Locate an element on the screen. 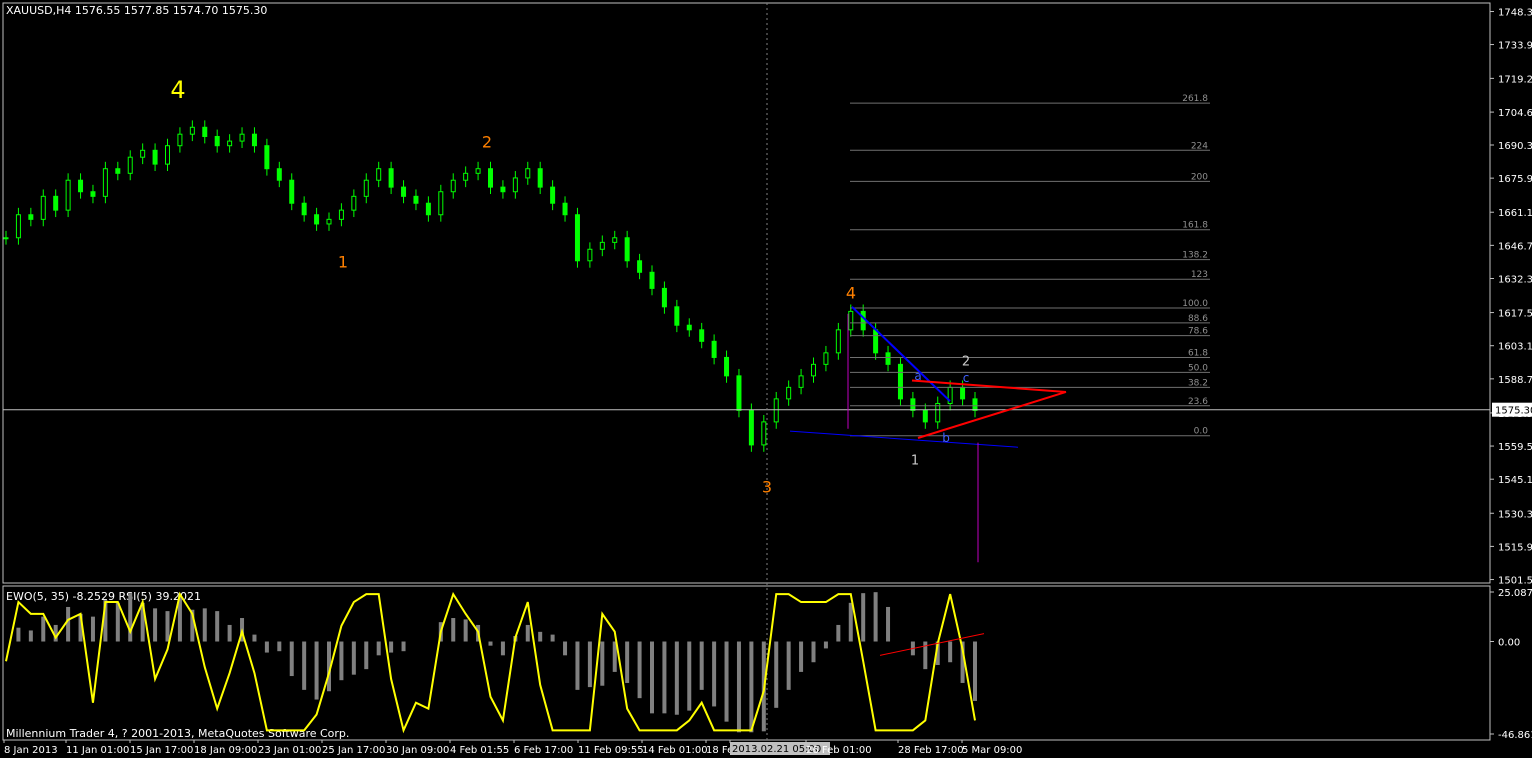  time-tick-label: 18 Jan 09:00 is located at coordinates (225, 750).